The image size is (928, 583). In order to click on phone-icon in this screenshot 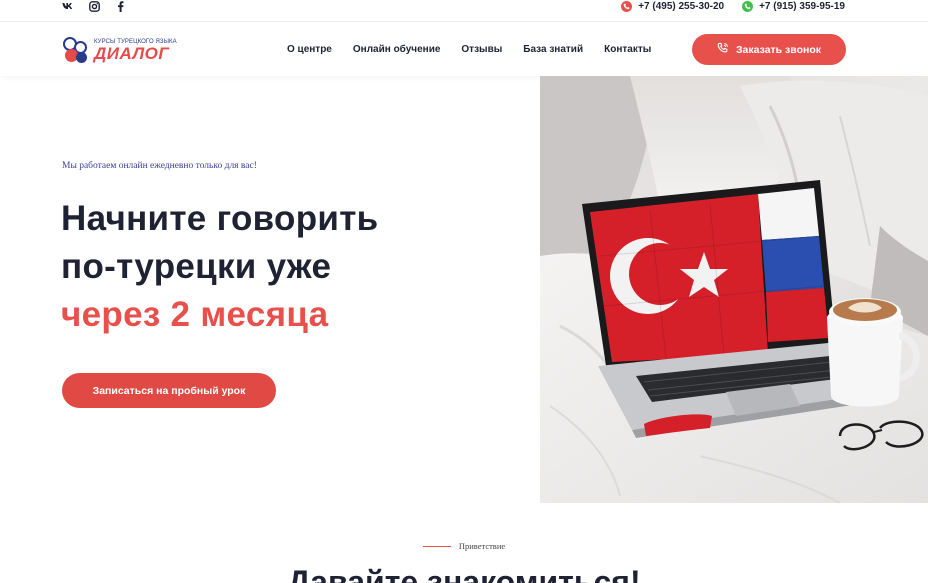, I will do `click(627, 6)`.